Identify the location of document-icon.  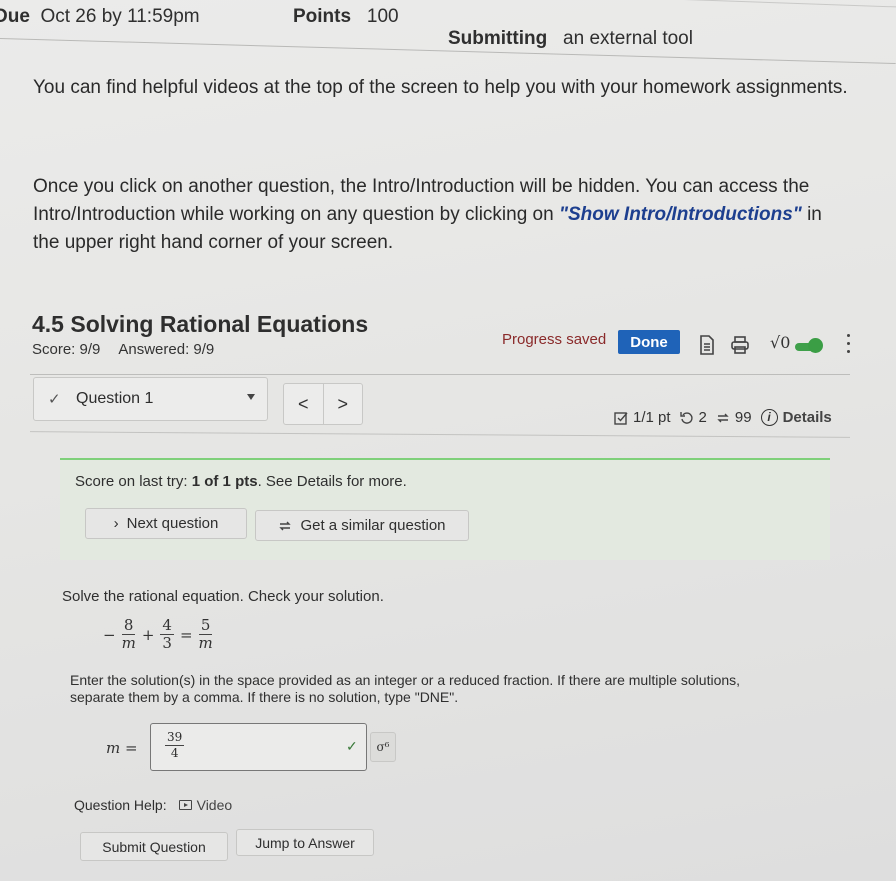
(707, 345).